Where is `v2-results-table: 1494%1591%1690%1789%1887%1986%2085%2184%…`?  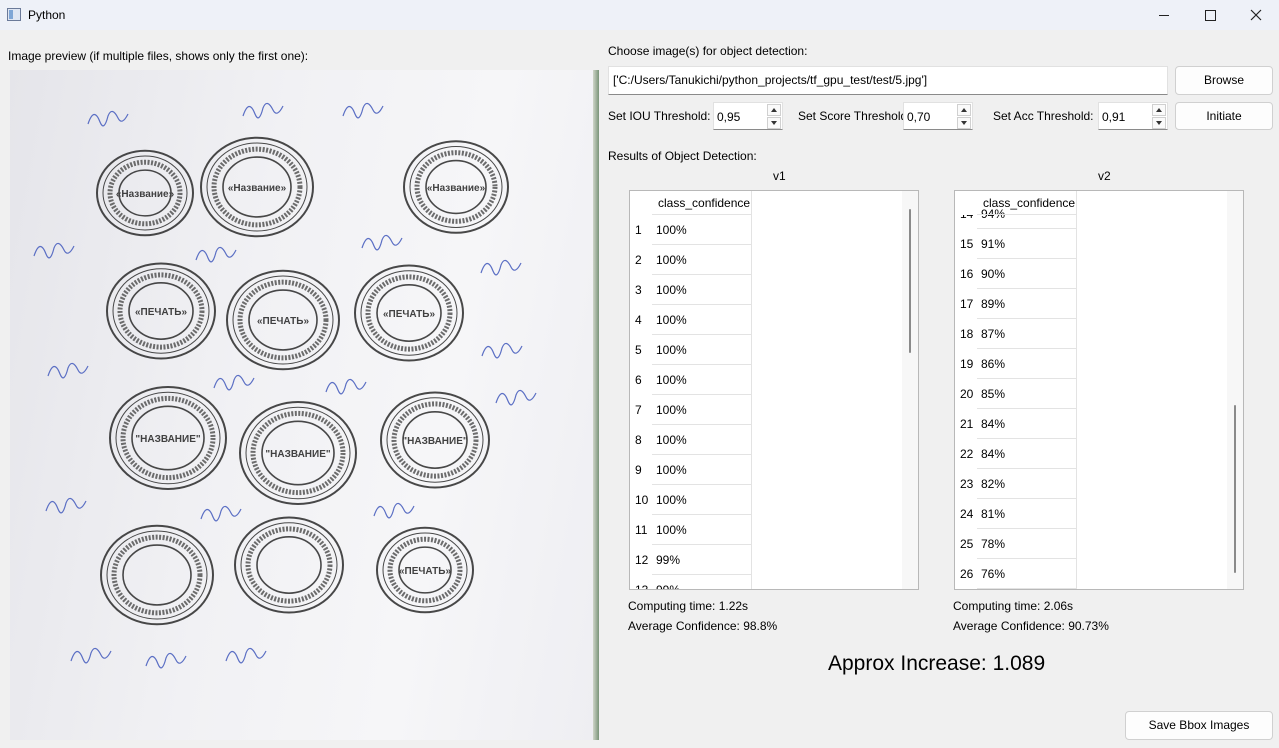 v2-results-table: 1494%1591%1690%1789%1887%1986%2085%2184%… is located at coordinates (1099, 390).